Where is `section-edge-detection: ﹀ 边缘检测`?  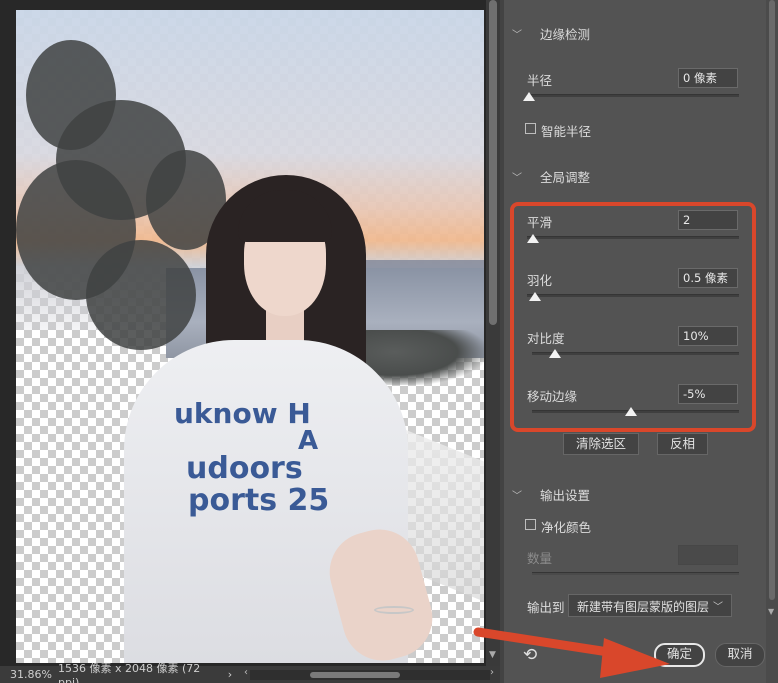
section-edge-detection: ﹀ 边缘检测 is located at coordinates (551, 33).